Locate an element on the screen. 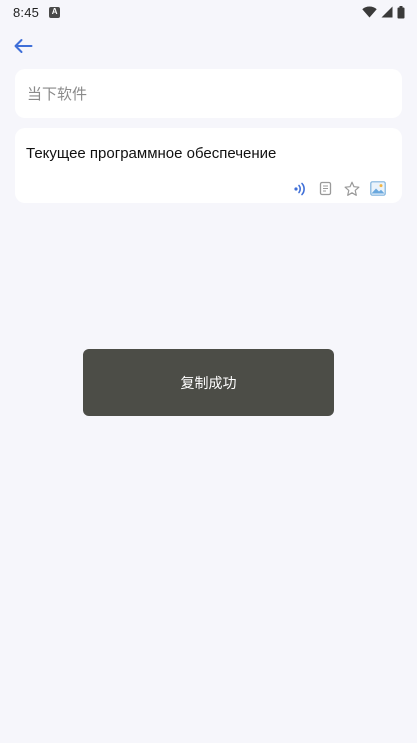 Image resolution: width=417 pixels, height=743 pixels. image-button is located at coordinates (377, 188).